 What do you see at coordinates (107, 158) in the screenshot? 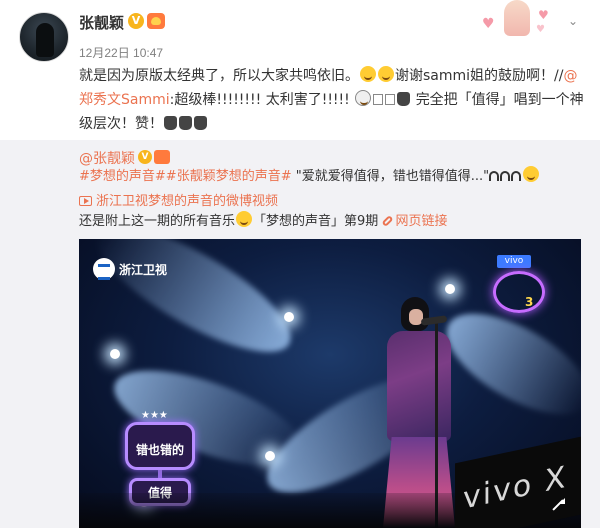
I see `retweet-author: @张靓颖` at bounding box center [107, 158].